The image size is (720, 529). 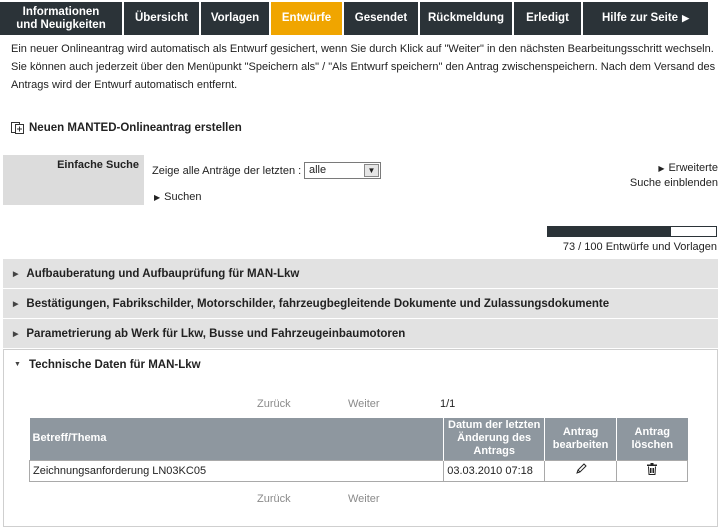 What do you see at coordinates (17, 128) in the screenshot?
I see `add-document-icon` at bounding box center [17, 128].